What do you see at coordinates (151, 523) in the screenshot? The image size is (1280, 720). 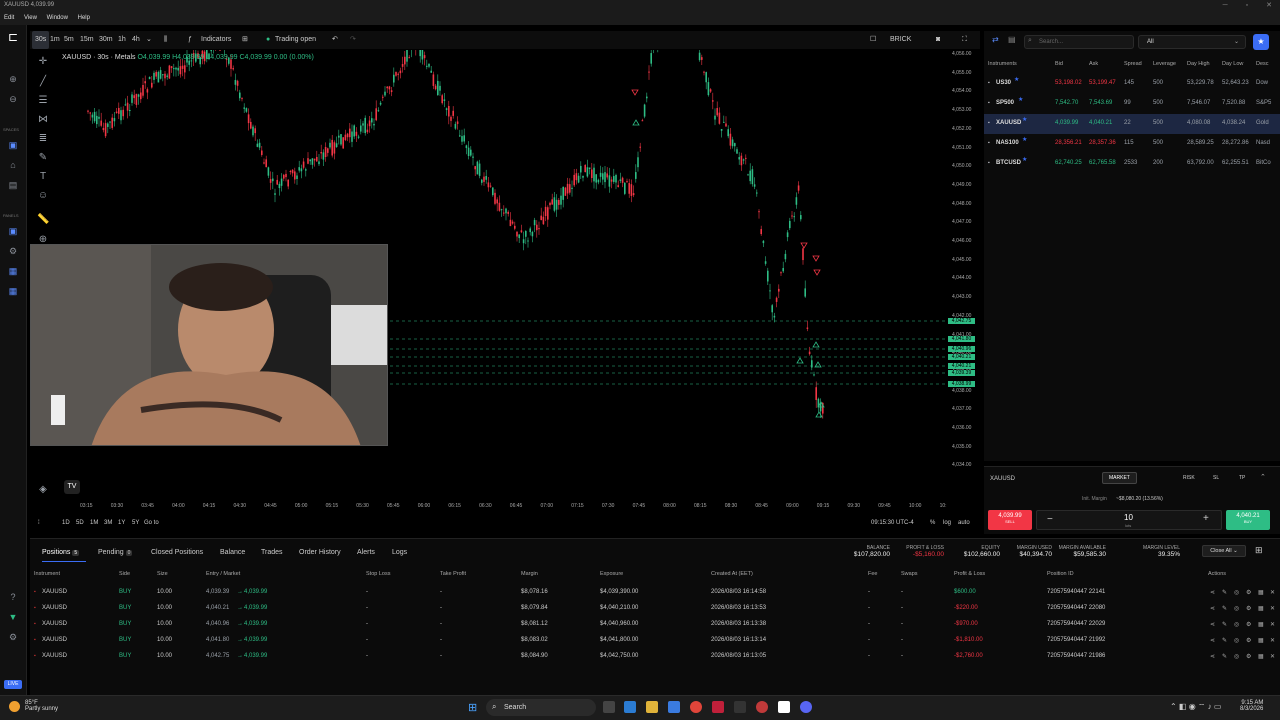 I see `goto-button: Go to` at bounding box center [151, 523].